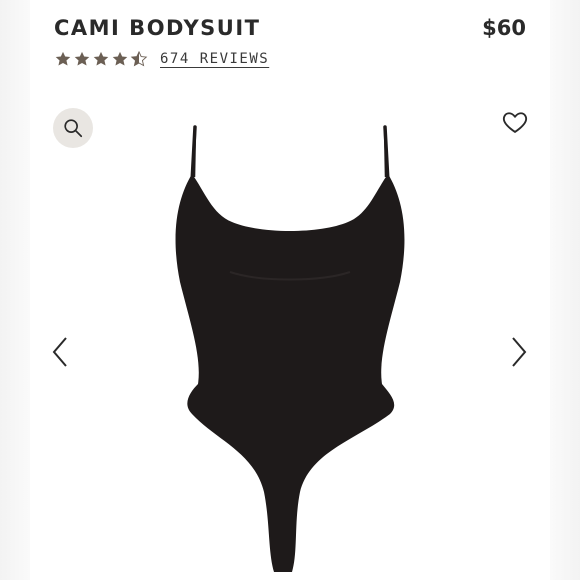 This screenshot has height=582, width=580. Describe the element at coordinates (15, 290) in the screenshot. I see `left-gutter` at that location.